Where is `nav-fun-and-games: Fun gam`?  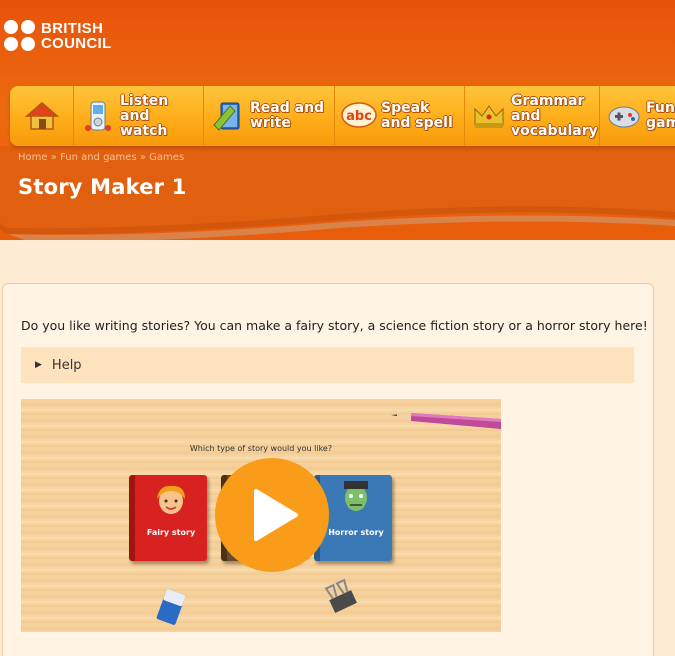
nav-fun-and-games: Fun gam is located at coordinates (637, 116).